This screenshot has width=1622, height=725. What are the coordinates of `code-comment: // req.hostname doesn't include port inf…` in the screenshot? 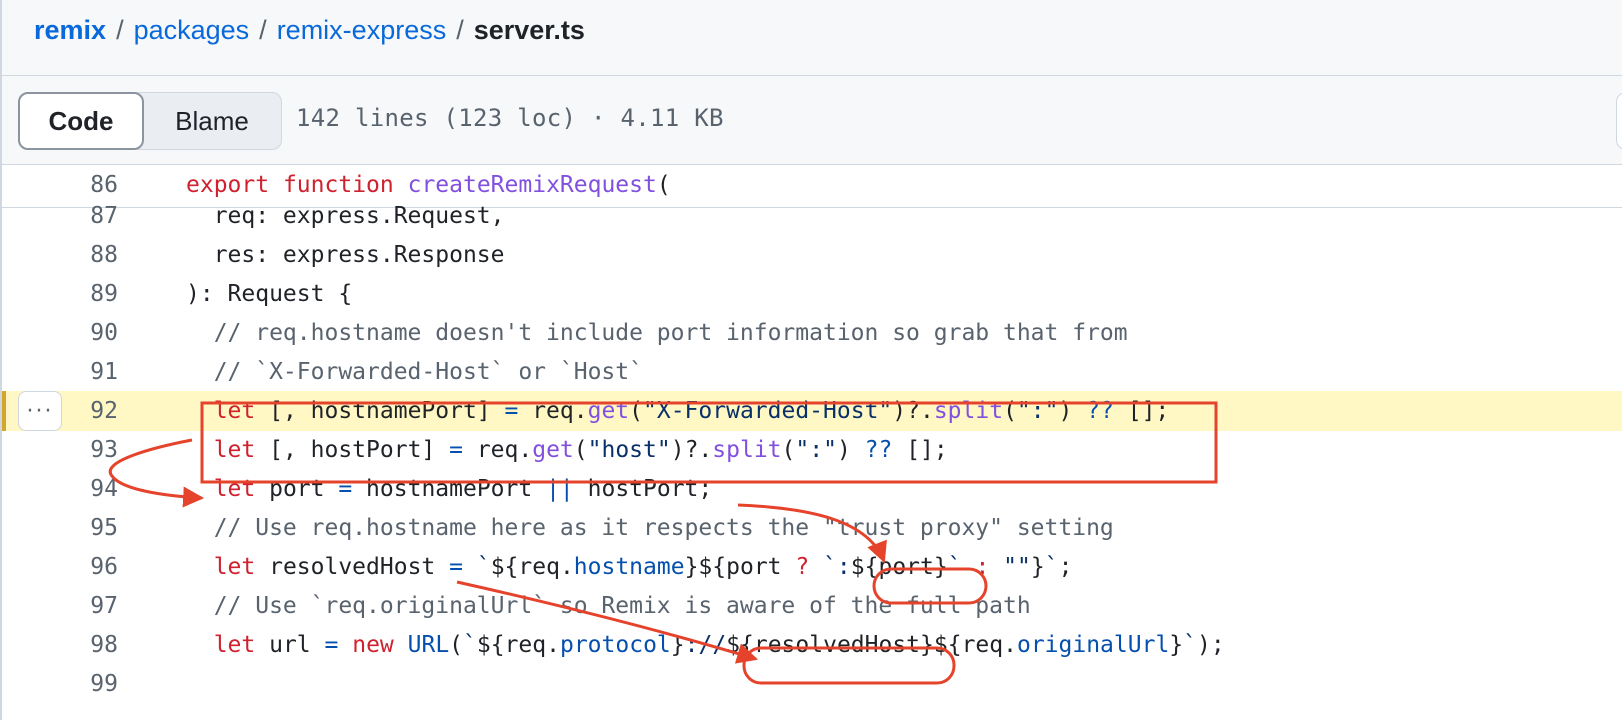 It's located at (657, 333).